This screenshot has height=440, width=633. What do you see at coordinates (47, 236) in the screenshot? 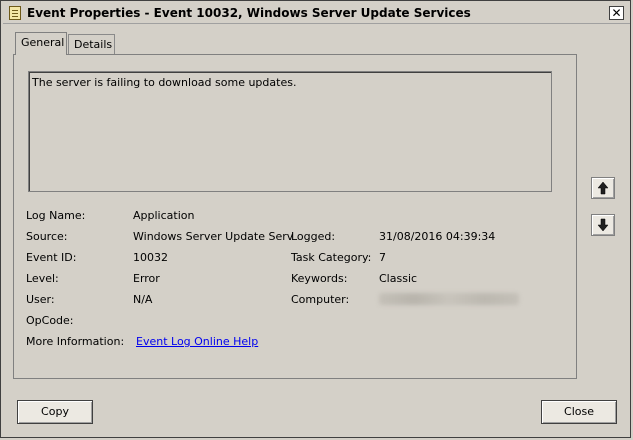
I see `source-label: Source:` at bounding box center [47, 236].